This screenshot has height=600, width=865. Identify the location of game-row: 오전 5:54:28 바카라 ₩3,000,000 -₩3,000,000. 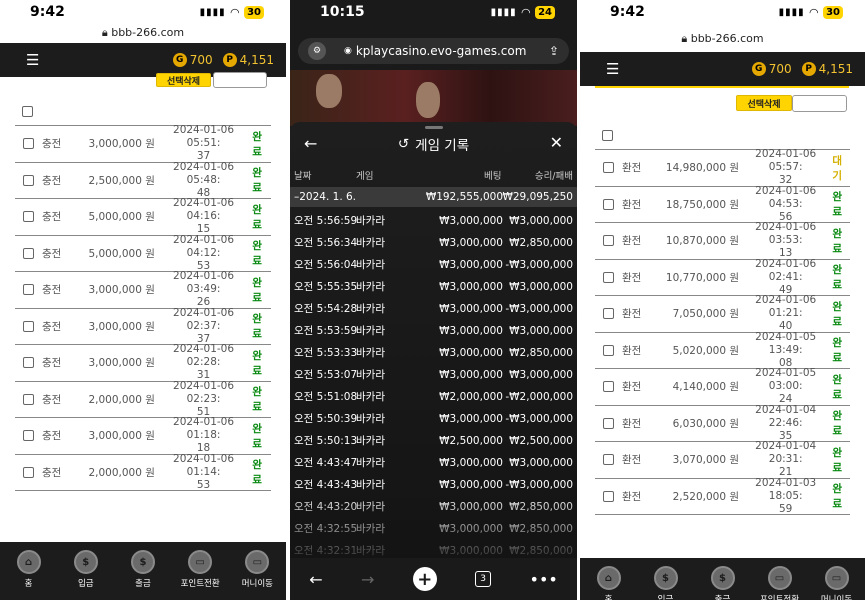
(433, 309).